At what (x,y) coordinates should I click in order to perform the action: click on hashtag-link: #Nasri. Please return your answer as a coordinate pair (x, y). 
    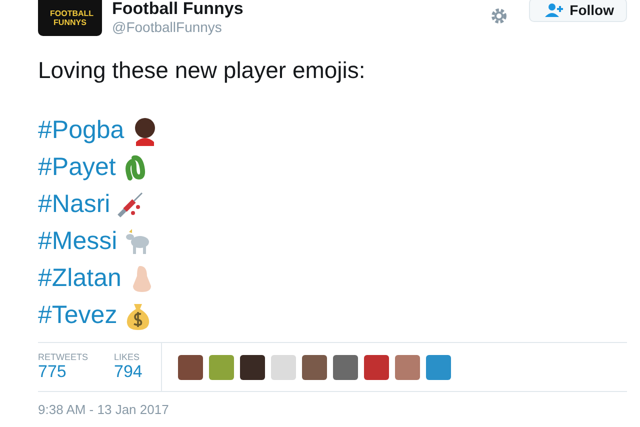
    Looking at the image, I should click on (74, 204).